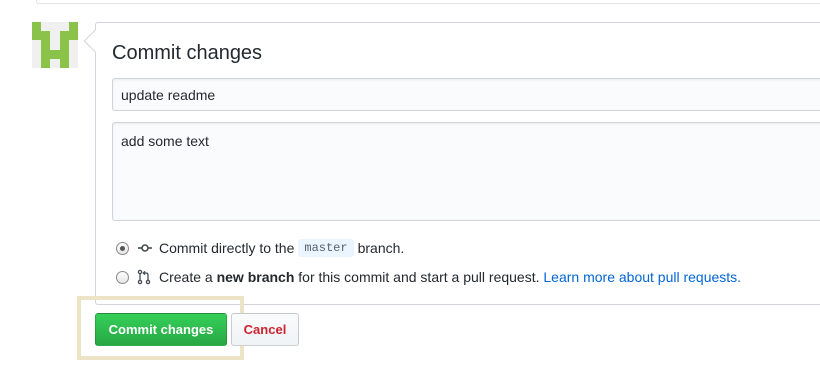 The height and width of the screenshot is (370, 820). Describe the element at coordinates (161, 329) in the screenshot. I see `commit-changes-button: Commit changes` at that location.